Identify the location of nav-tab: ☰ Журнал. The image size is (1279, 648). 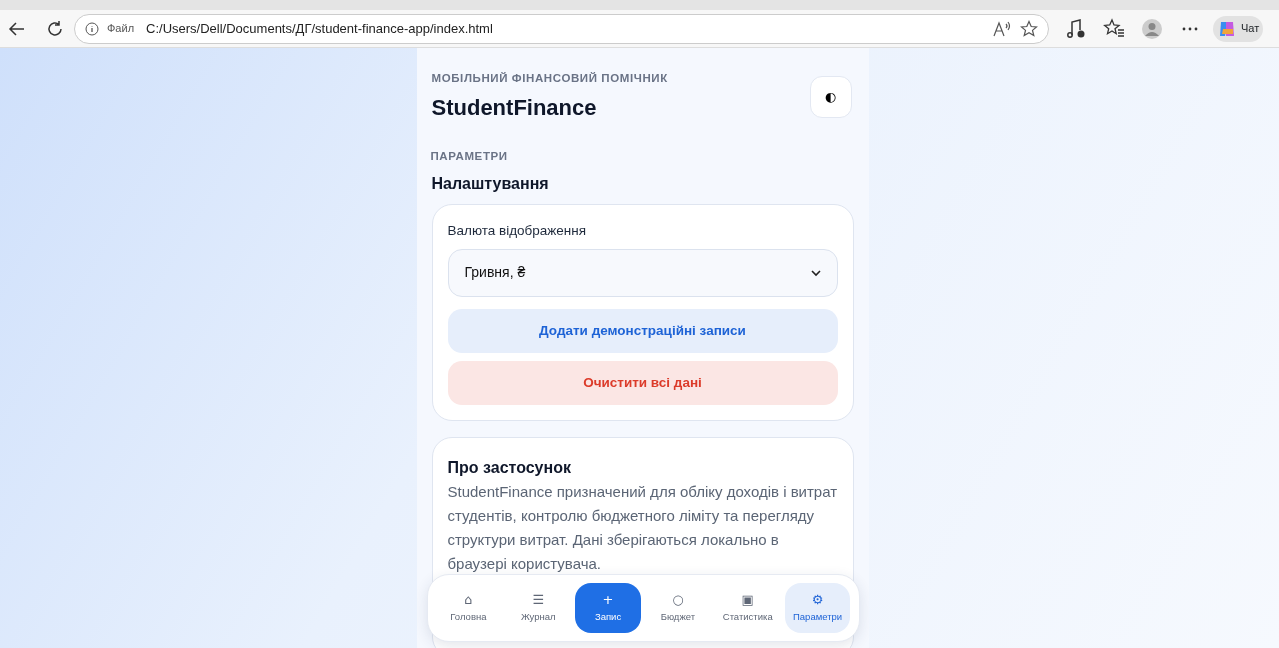
(538, 608).